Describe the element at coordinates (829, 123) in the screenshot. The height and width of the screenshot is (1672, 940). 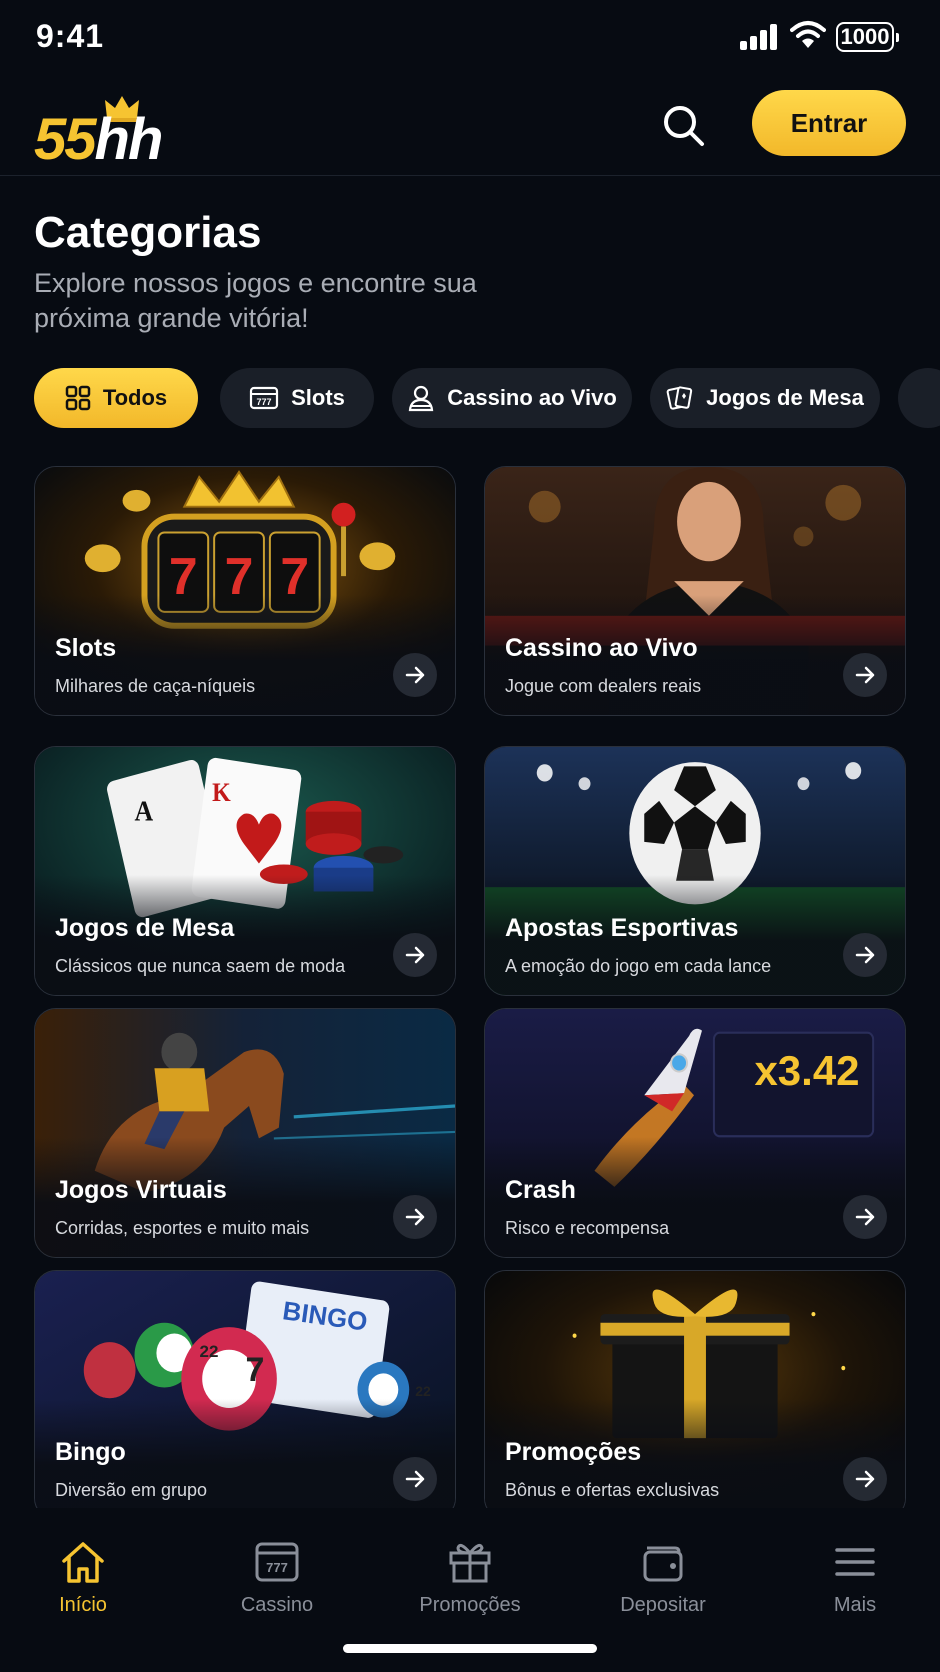
I see `login-button: Entrar` at that location.